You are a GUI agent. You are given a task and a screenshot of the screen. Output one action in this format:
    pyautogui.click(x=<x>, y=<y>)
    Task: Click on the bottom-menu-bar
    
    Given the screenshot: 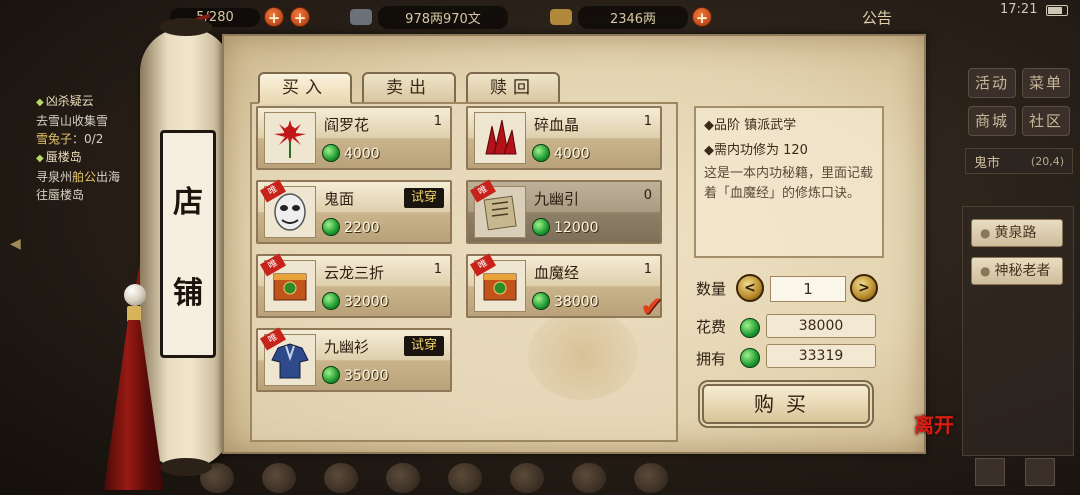 What is the action you would take?
    pyautogui.click(x=490, y=477)
    